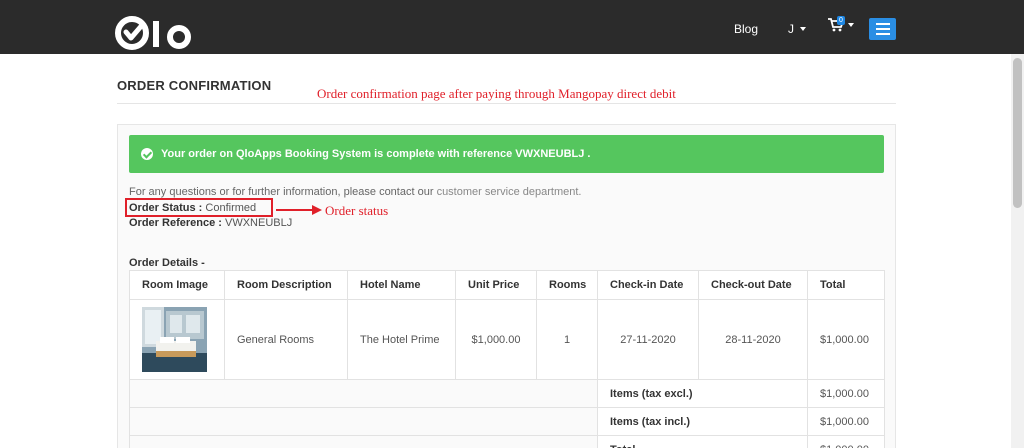 The width and height of the screenshot is (1024, 448). Describe the element at coordinates (753, 339) in the screenshot. I see `checkout-date: 28-11-2020` at that location.